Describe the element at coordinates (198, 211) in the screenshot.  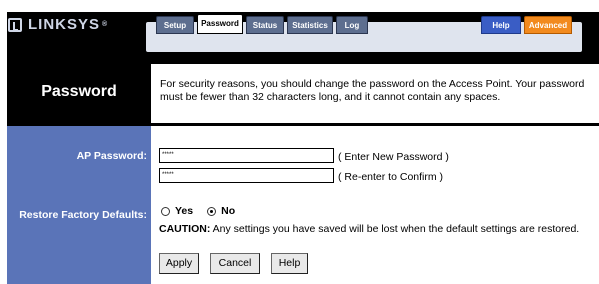
I see `restore-defaults-options: Yes No` at that location.